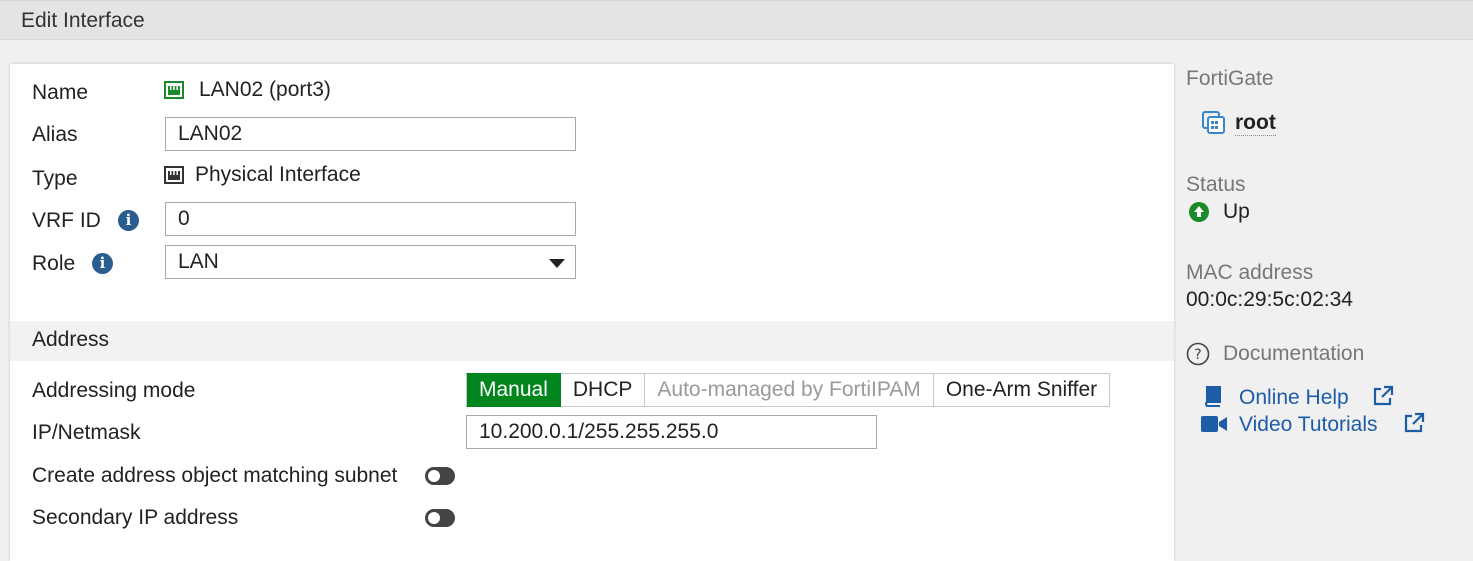 The width and height of the screenshot is (1473, 561). Describe the element at coordinates (1214, 424) in the screenshot. I see `video-camera-icon` at that location.